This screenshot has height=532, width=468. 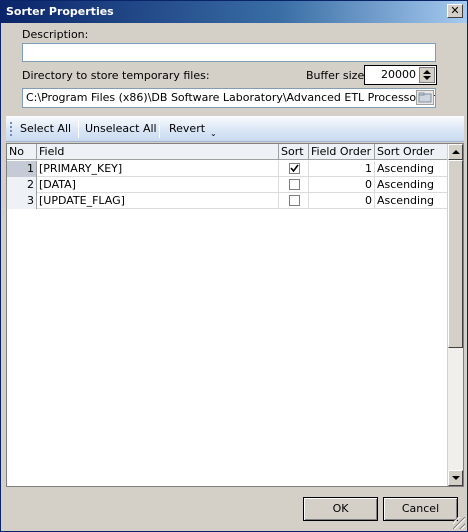 What do you see at coordinates (158, 152) in the screenshot?
I see `column-header-field: Field` at bounding box center [158, 152].